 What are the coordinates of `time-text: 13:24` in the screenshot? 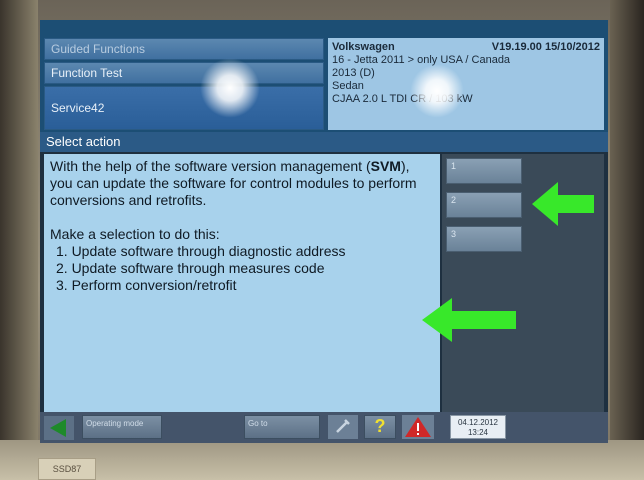 It's located at (478, 432).